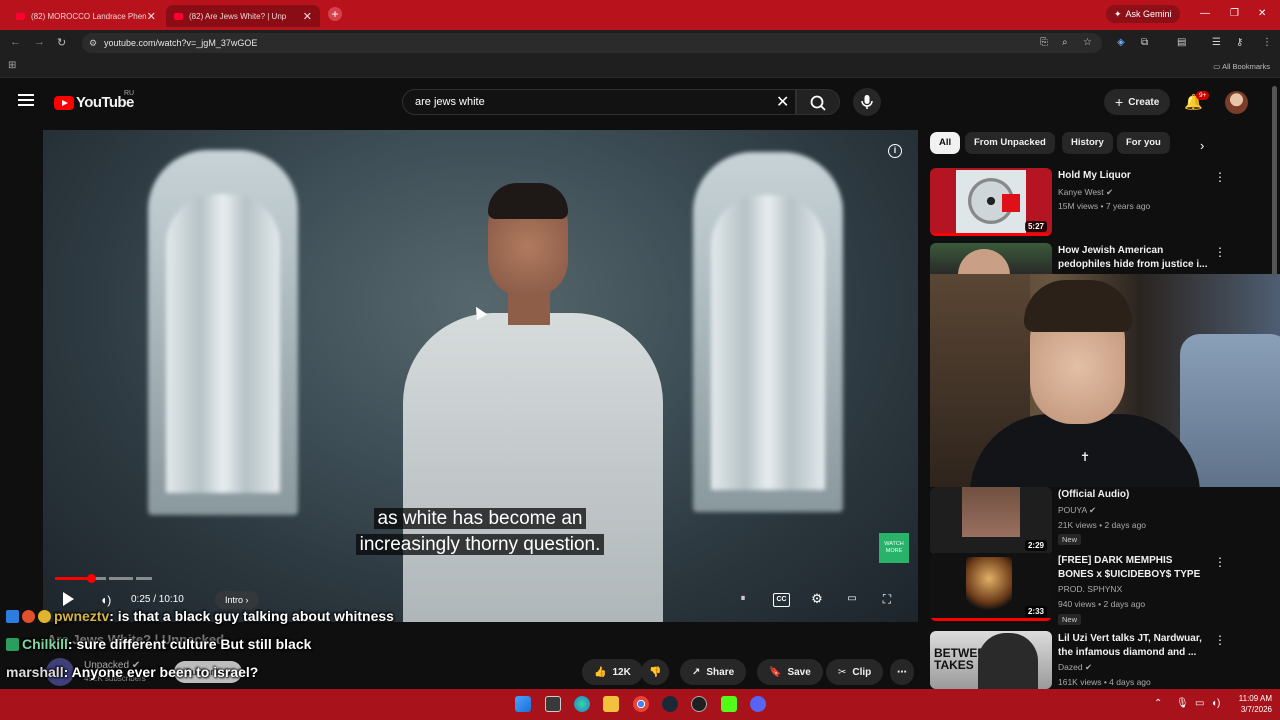 The image size is (1280, 720). I want to click on minimize-icon: —, so click(1205, 13).